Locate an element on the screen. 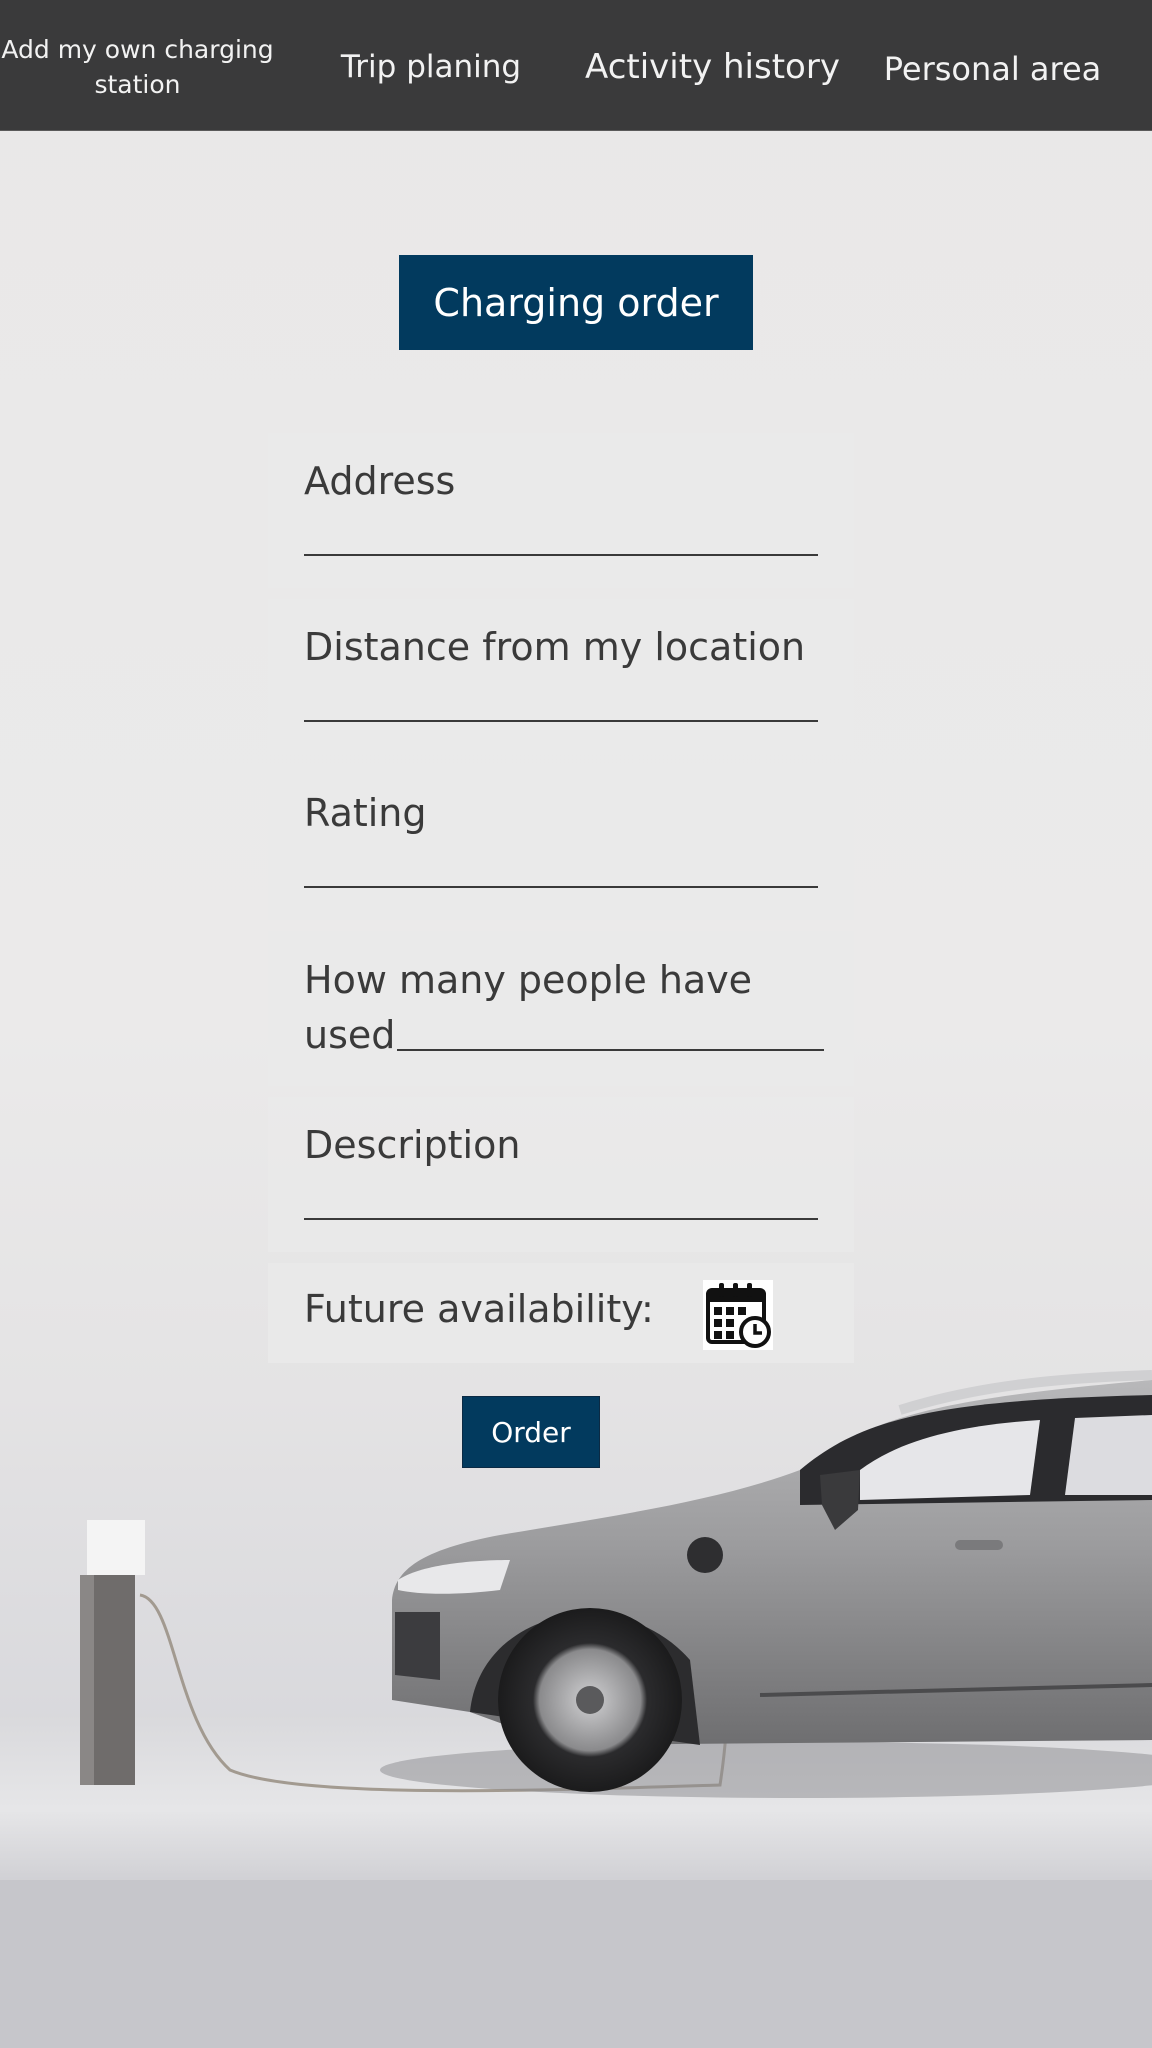 Image resolution: width=1152 pixels, height=2048 pixels. nav-add-charging-station-label-line1: Add my own charging is located at coordinates (137, 49).